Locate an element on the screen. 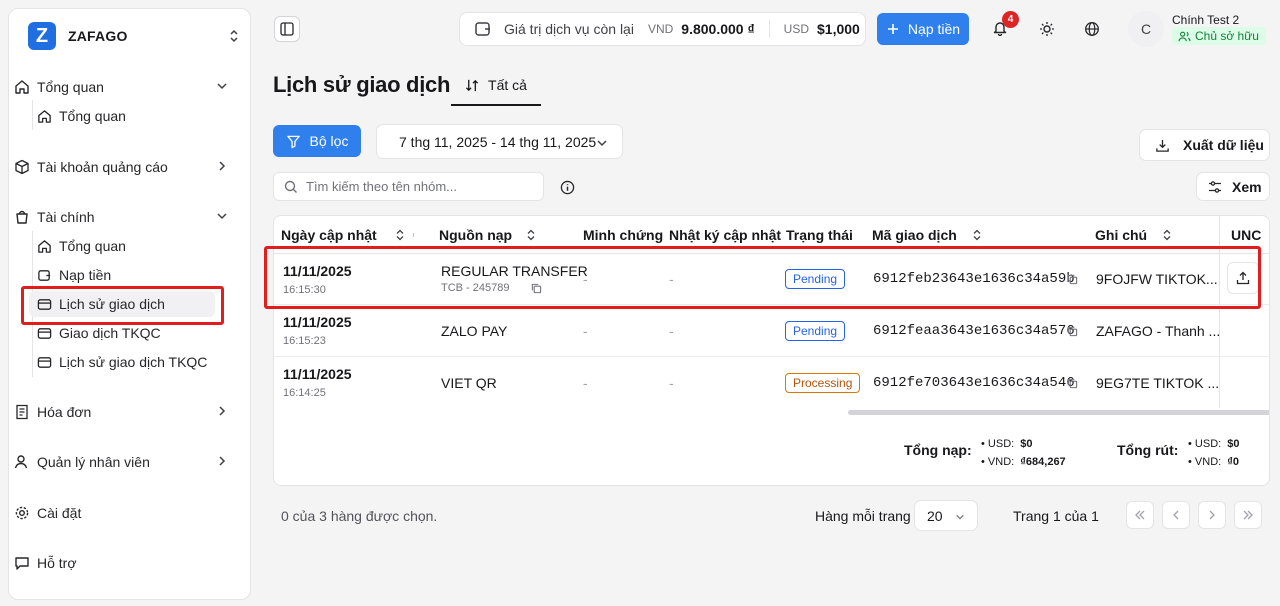 The width and height of the screenshot is (1280, 606). sort-icon is located at coordinates (531, 235).